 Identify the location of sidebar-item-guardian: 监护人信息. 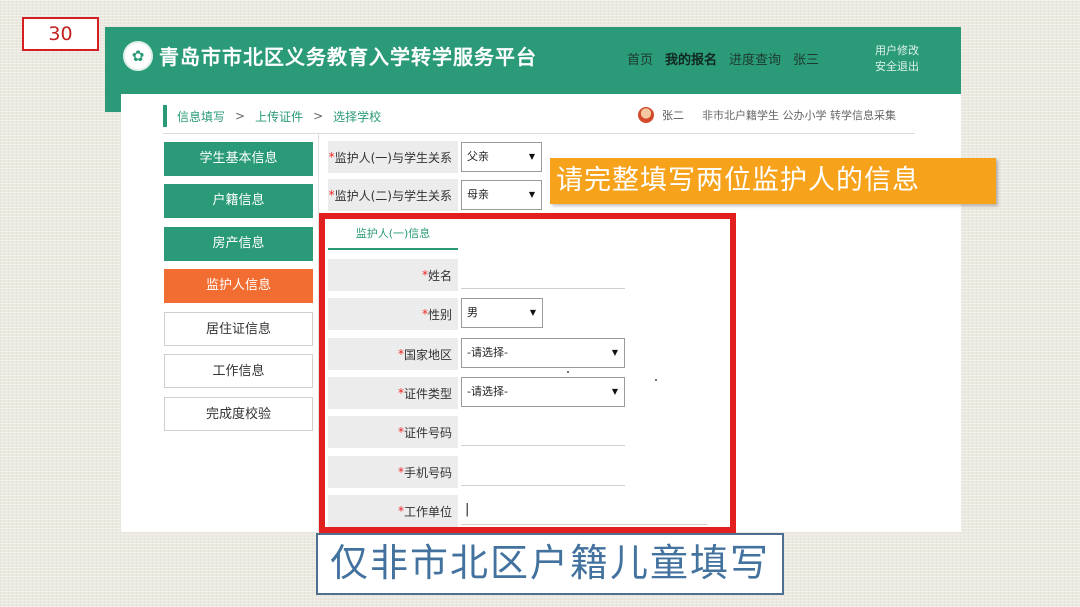
(238, 286).